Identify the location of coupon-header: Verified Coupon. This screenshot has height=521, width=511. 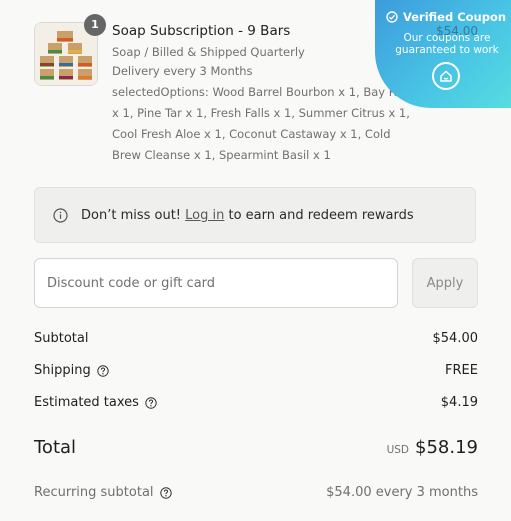
(446, 17).